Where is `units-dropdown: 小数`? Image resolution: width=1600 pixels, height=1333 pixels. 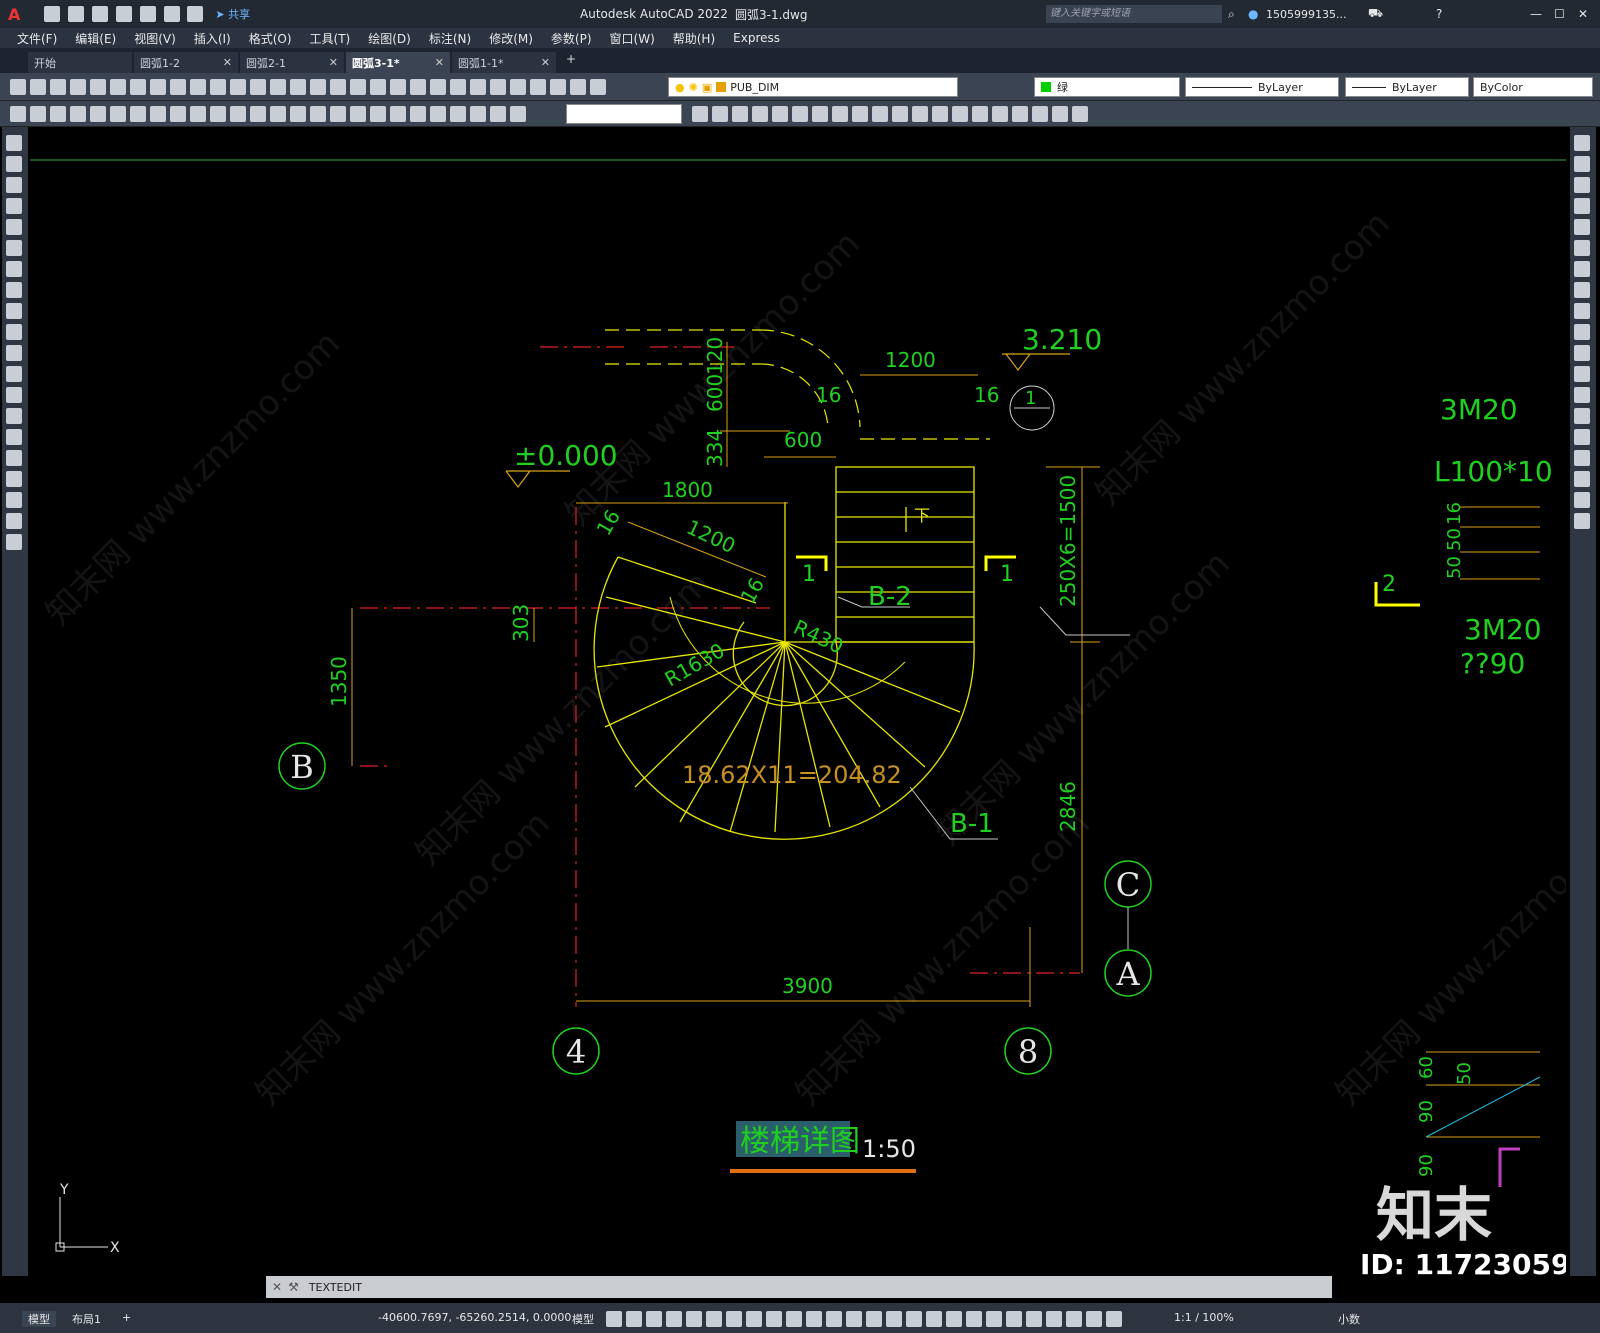 units-dropdown: 小数 is located at coordinates (1349, 1319).